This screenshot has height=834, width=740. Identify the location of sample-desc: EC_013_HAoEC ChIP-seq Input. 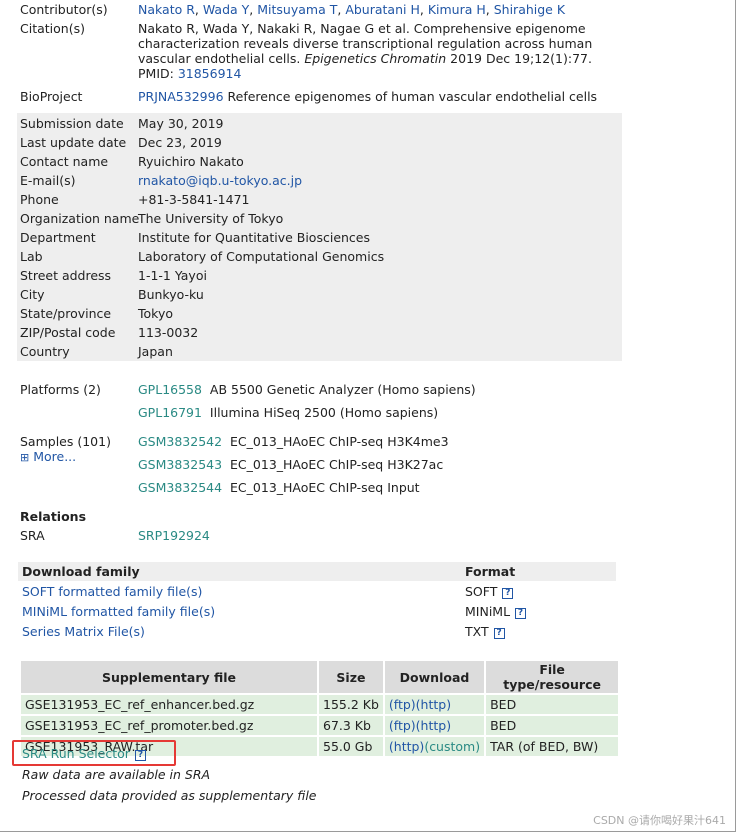
(325, 487).